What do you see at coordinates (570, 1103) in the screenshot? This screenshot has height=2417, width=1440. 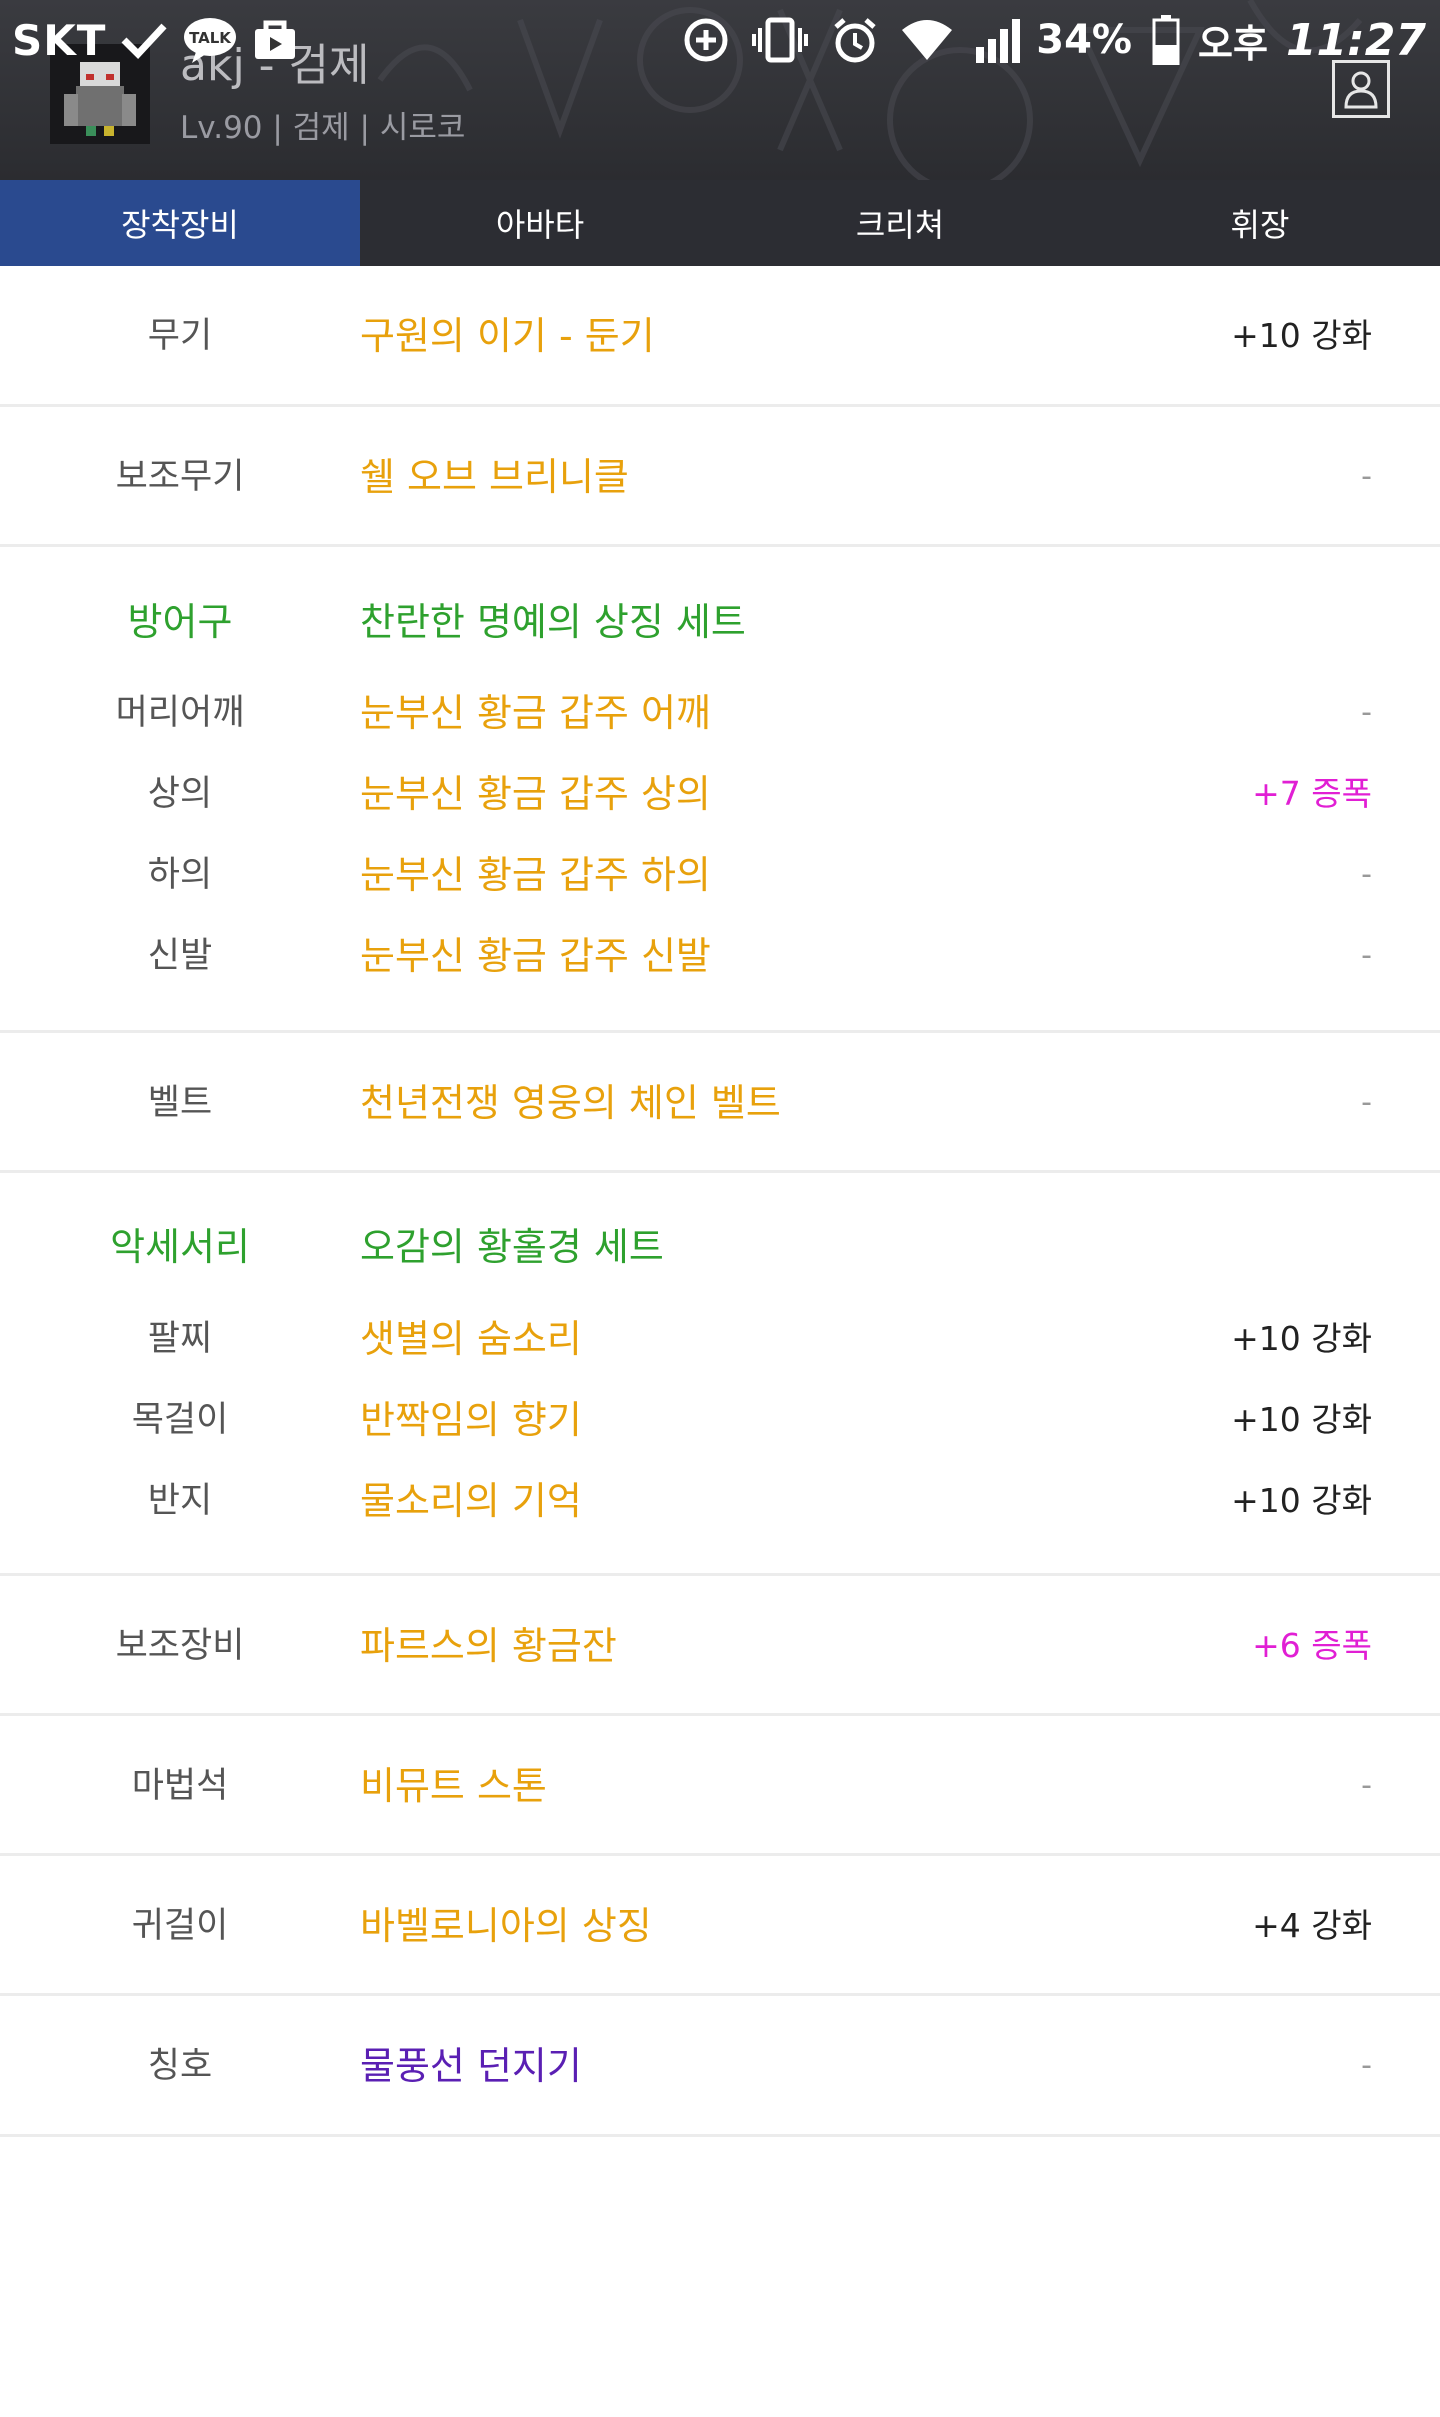 I see `item-name: 천년전쟁 영웅의 체인 벨트` at bounding box center [570, 1103].